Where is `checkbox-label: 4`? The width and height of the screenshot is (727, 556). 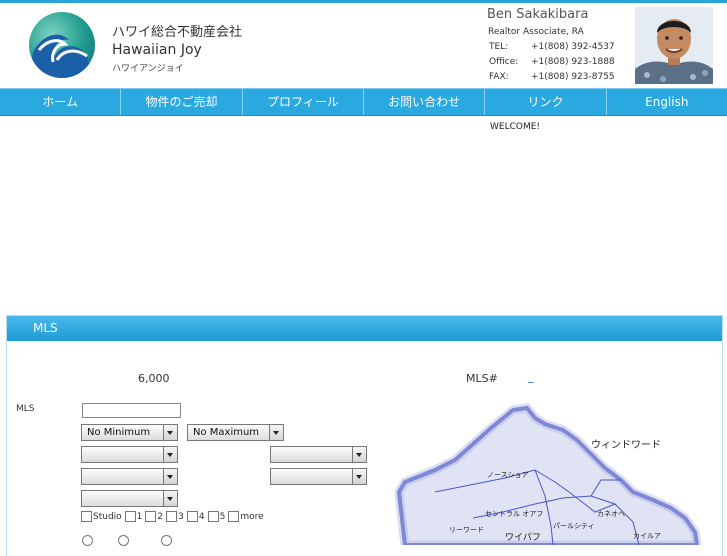 checkbox-label: 4 is located at coordinates (201, 516).